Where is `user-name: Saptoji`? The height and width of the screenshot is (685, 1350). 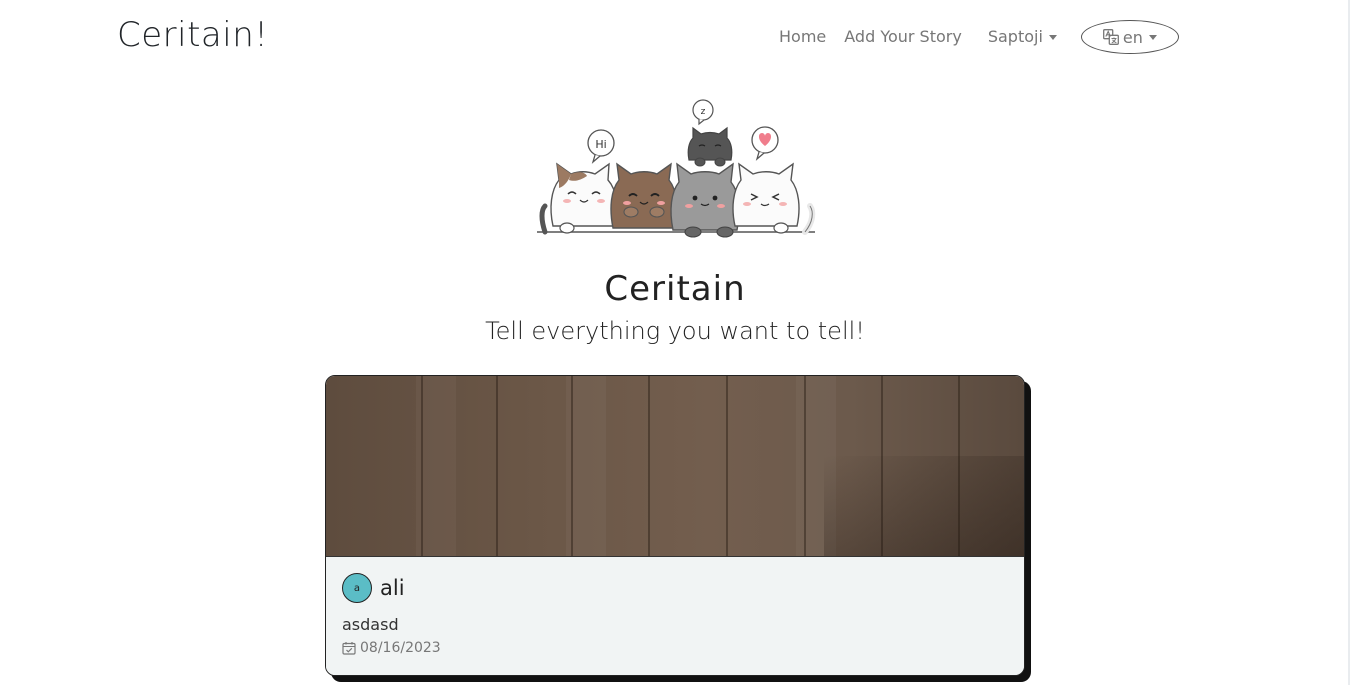 user-name: Saptoji is located at coordinates (1015, 36).